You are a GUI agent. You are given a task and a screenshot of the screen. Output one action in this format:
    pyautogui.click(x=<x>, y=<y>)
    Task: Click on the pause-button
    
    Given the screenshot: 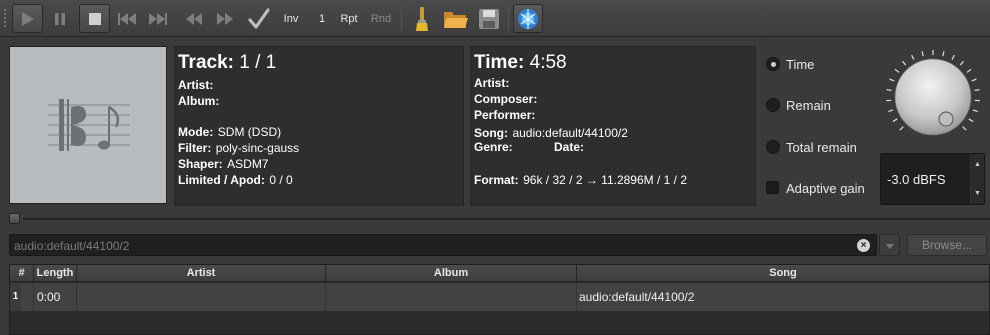 What is the action you would take?
    pyautogui.click(x=60, y=18)
    